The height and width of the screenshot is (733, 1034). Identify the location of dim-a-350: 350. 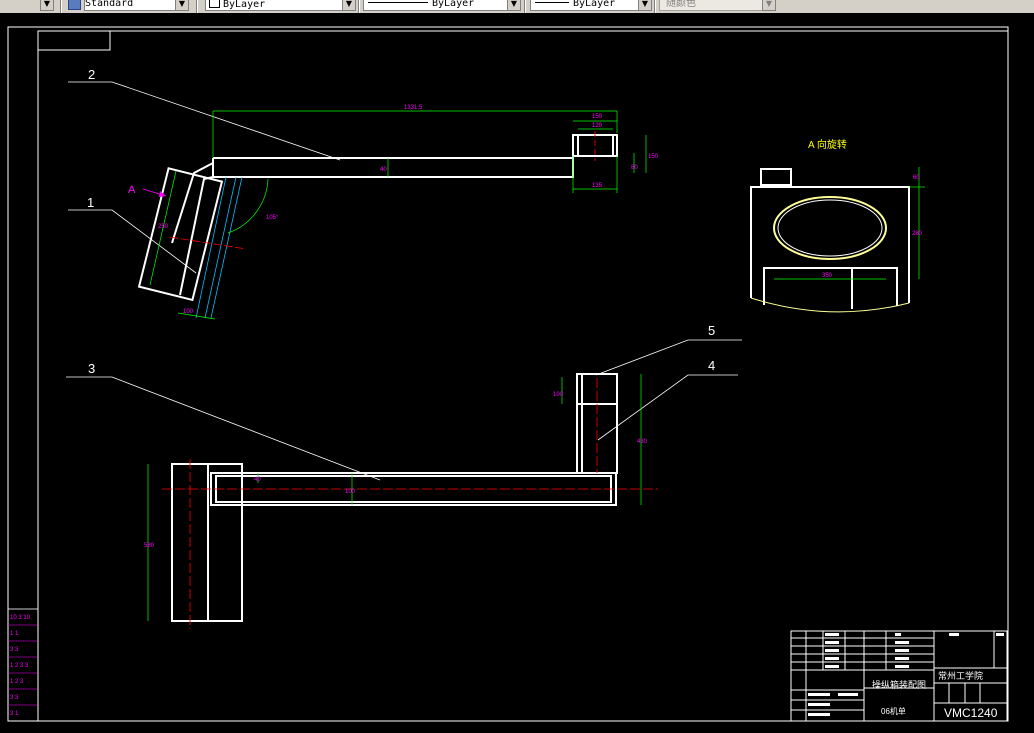
(827, 276).